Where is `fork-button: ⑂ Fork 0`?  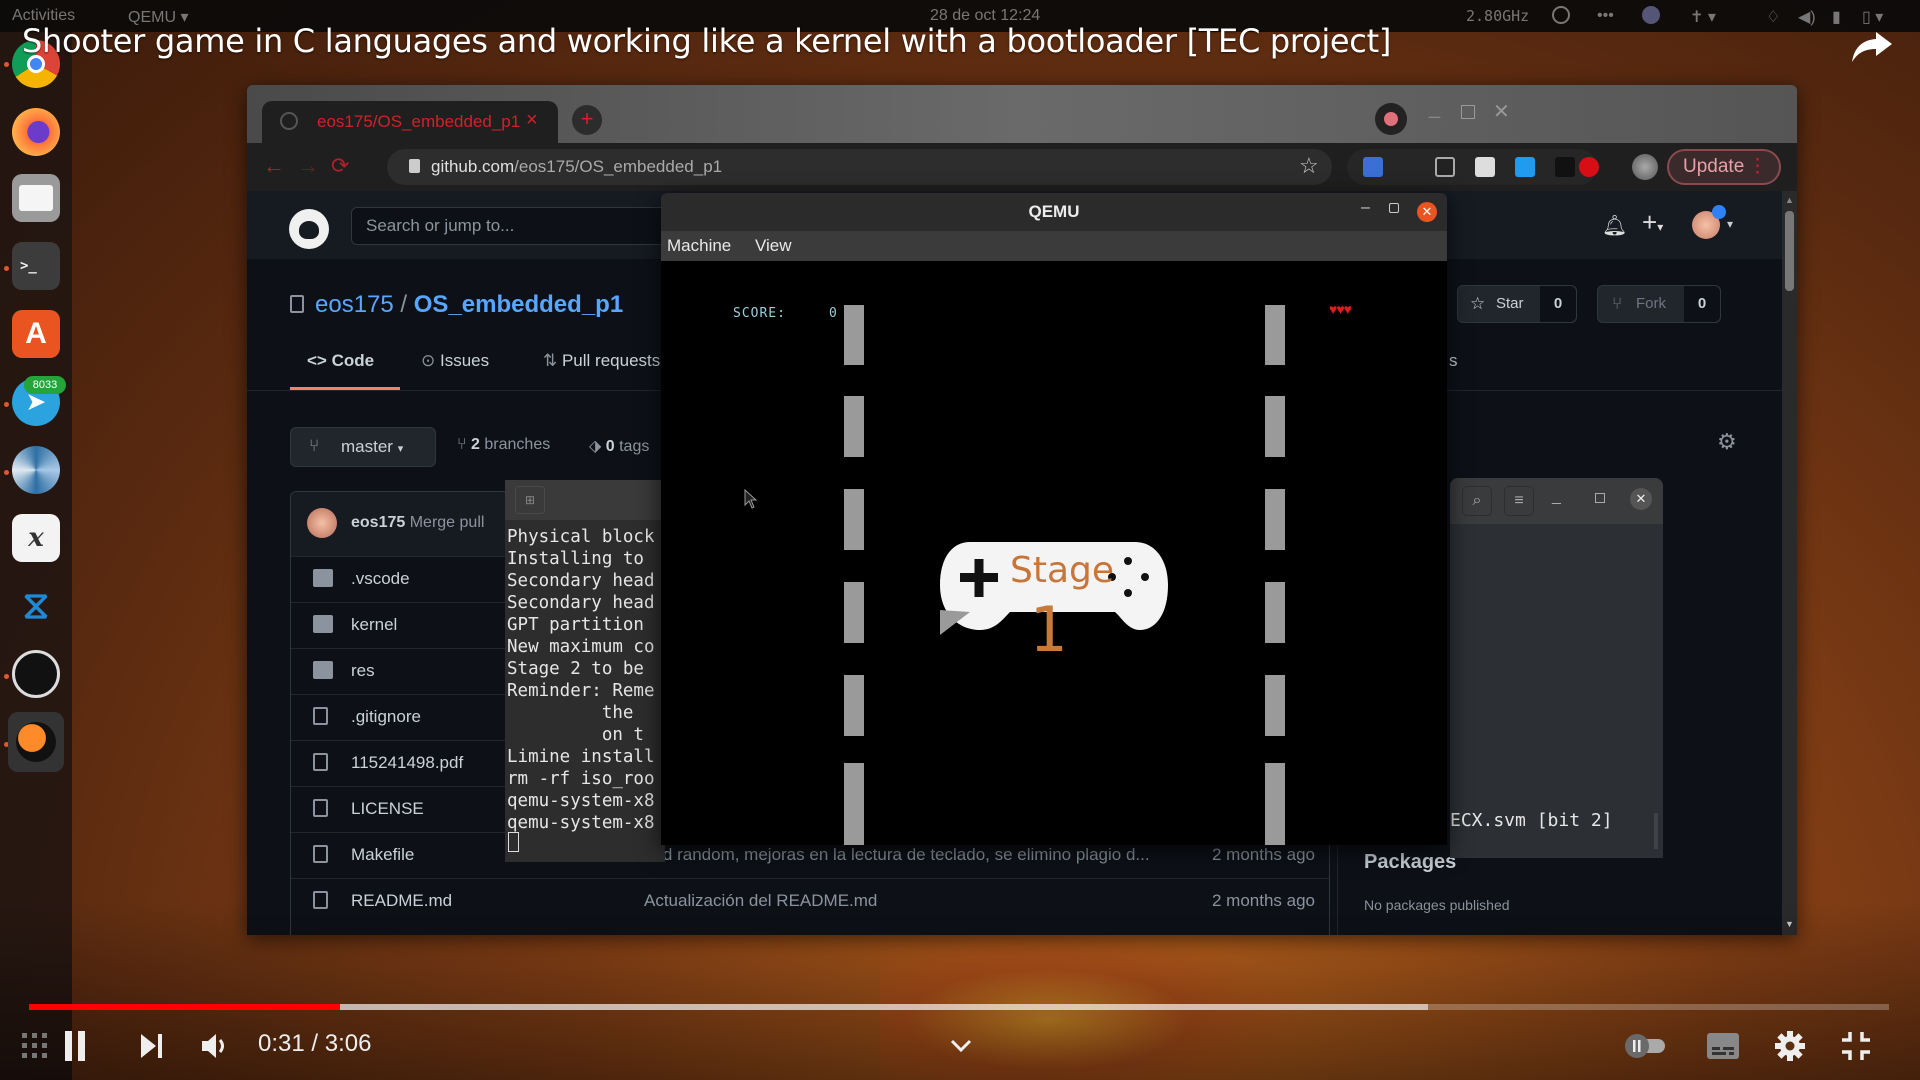 fork-button: ⑂ Fork 0 is located at coordinates (1659, 304).